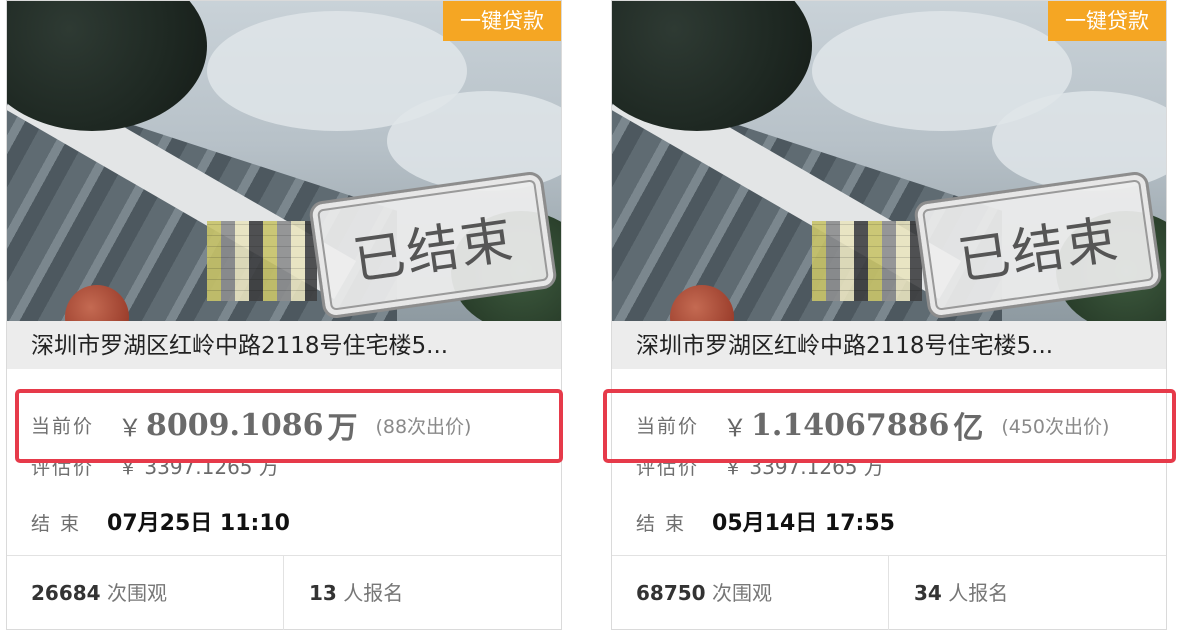 The image size is (1184, 638). Describe the element at coordinates (803, 523) in the screenshot. I see `end-time-value: 05月14日 17:55` at that location.